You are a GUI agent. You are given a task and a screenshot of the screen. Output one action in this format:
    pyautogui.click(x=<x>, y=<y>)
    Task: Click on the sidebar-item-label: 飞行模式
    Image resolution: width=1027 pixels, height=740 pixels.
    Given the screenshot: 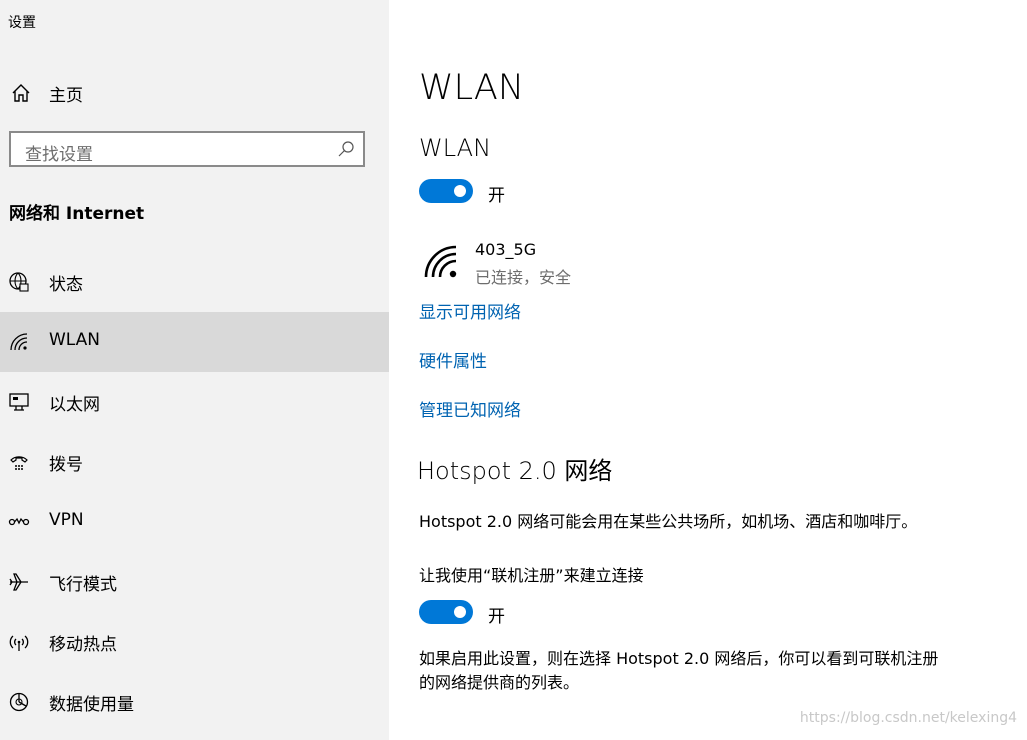 What is the action you would take?
    pyautogui.click(x=83, y=585)
    